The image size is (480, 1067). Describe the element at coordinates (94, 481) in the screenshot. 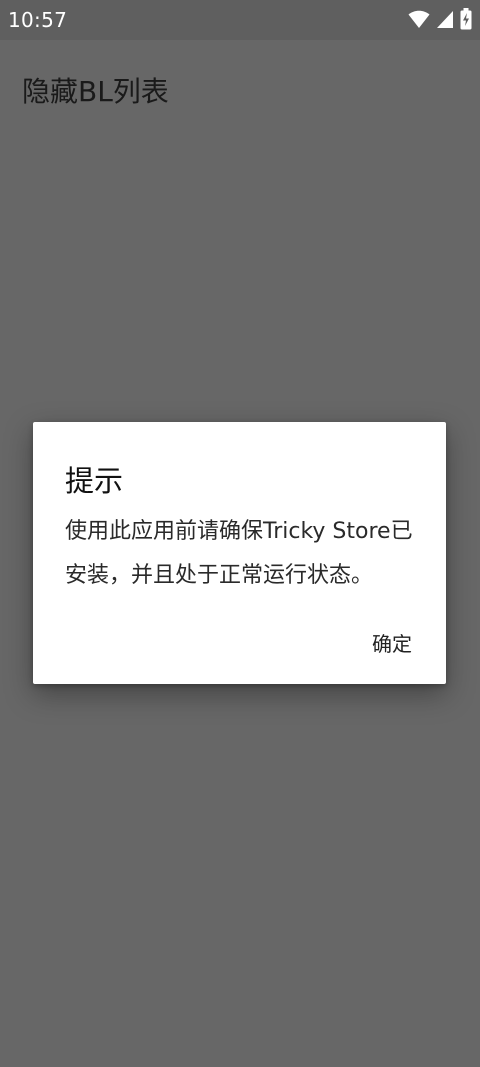

I see `dialog-title: 提示` at that location.